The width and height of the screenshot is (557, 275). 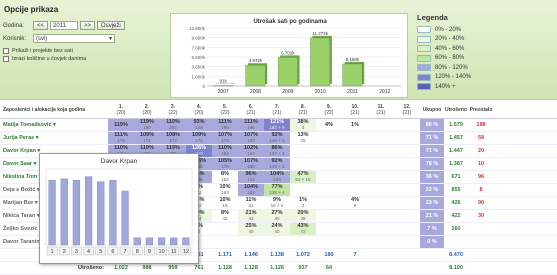 What do you see at coordinates (277, 163) in the screenshot?
I see `month-cell: 92%149 + 3` at bounding box center [277, 163].